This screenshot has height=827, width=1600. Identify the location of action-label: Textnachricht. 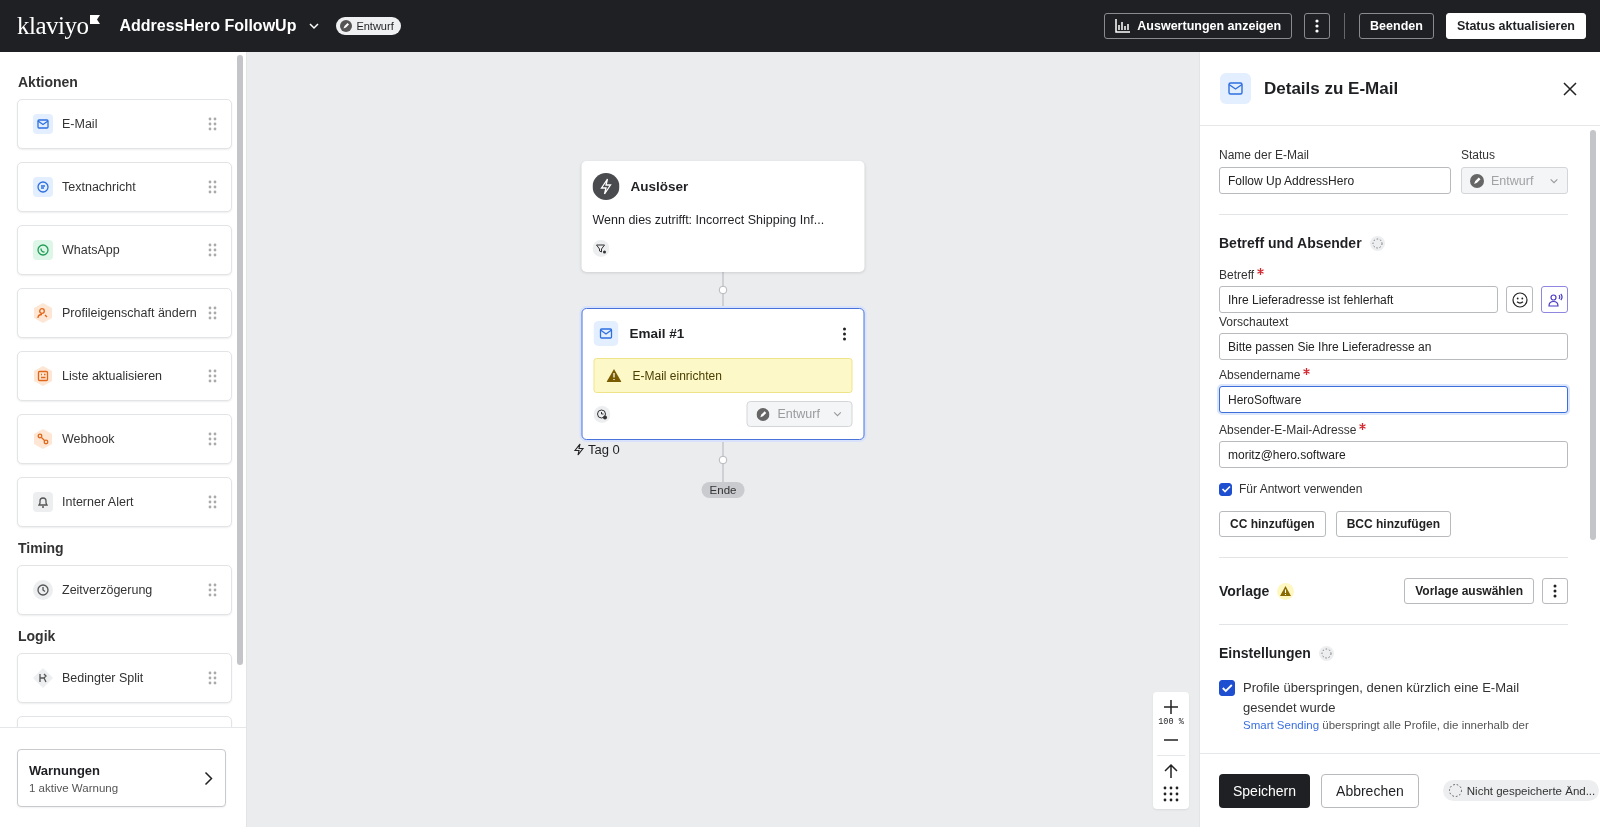
(99, 187).